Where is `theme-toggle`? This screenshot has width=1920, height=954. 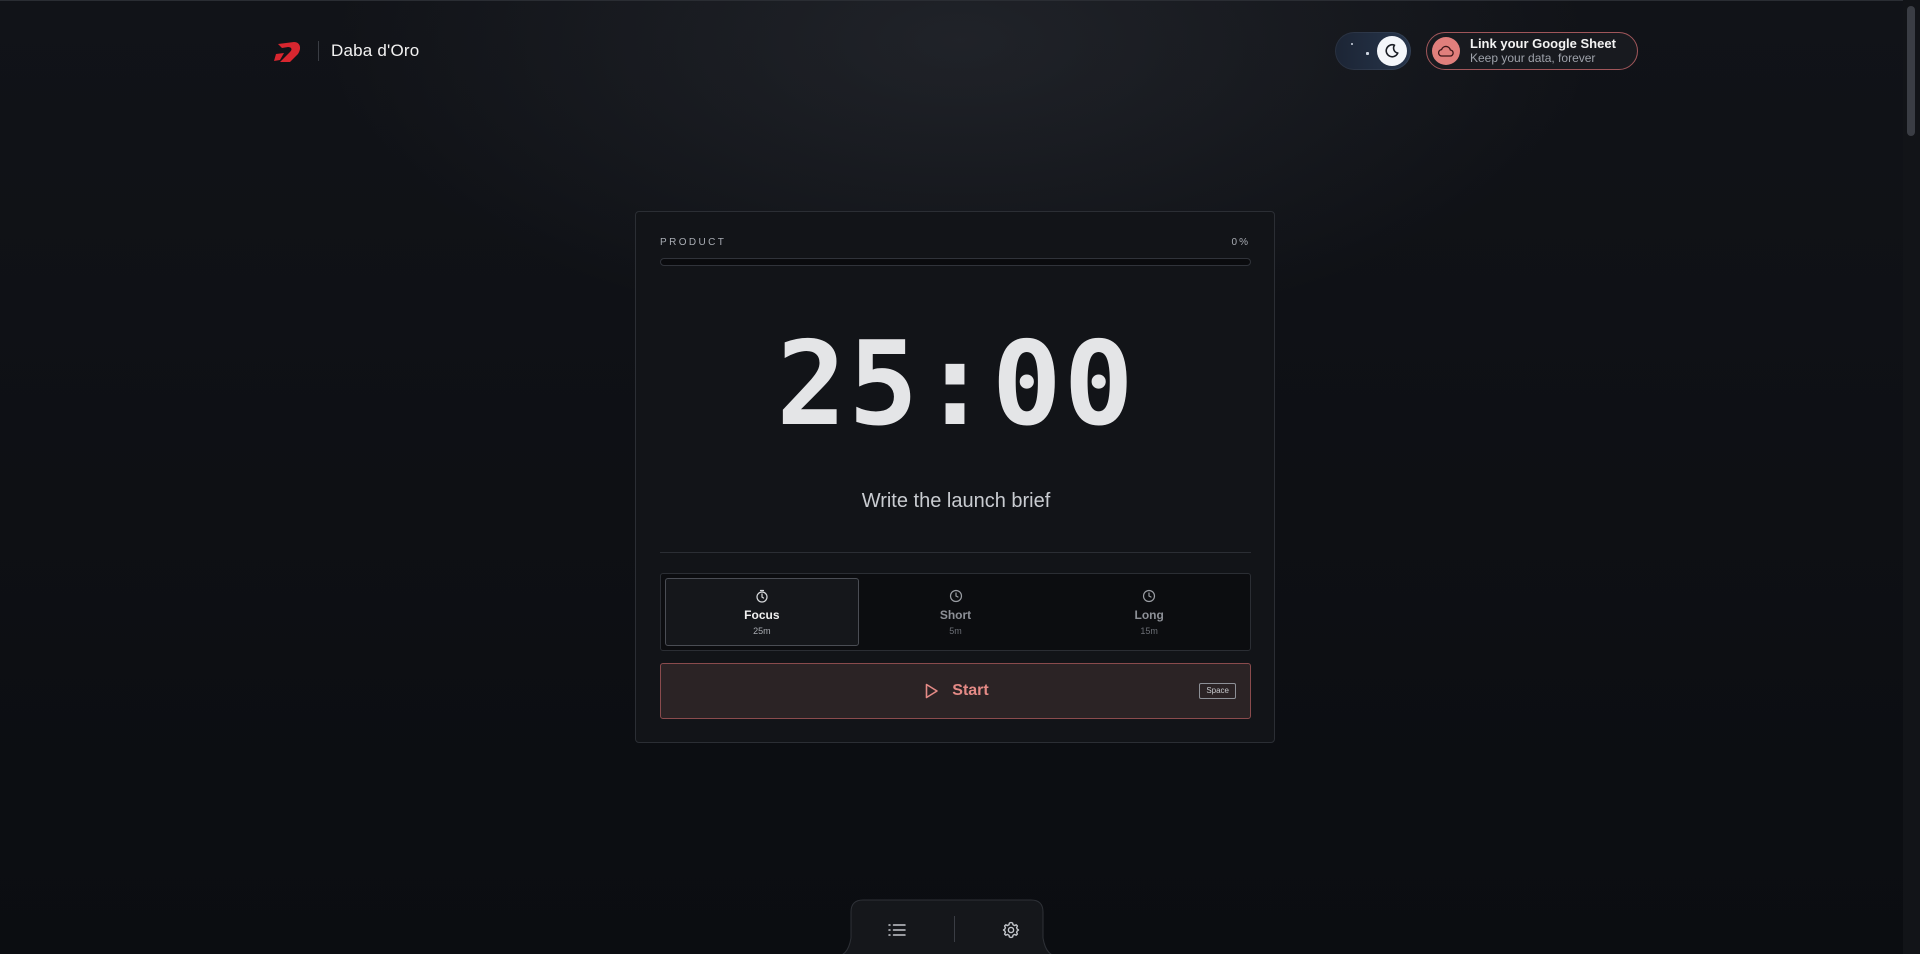 theme-toggle is located at coordinates (1373, 51).